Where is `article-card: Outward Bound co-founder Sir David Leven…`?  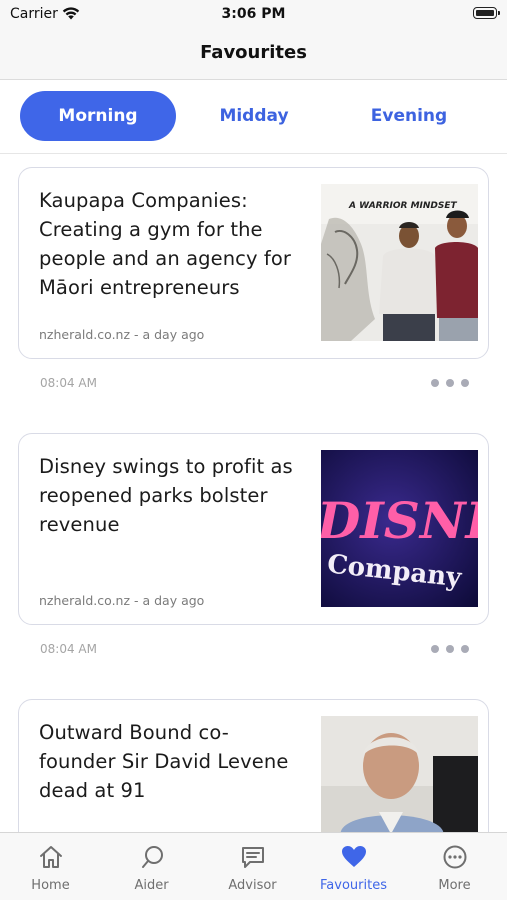
article-card: Outward Bound co-founder Sir David Leven… is located at coordinates (253, 765).